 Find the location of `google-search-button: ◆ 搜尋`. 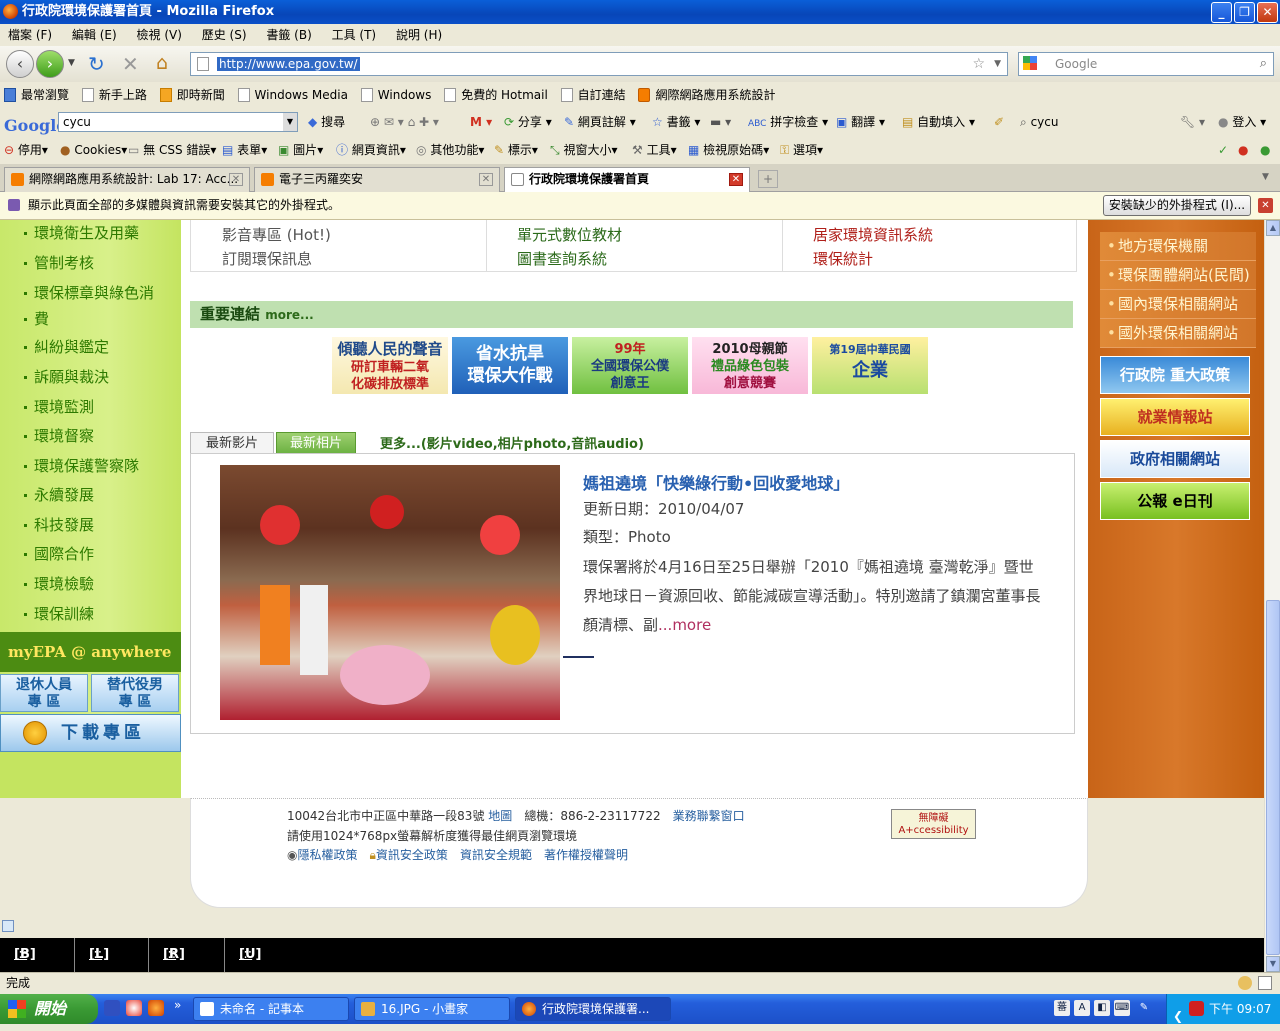

google-search-button: ◆ 搜尋 is located at coordinates (326, 122).